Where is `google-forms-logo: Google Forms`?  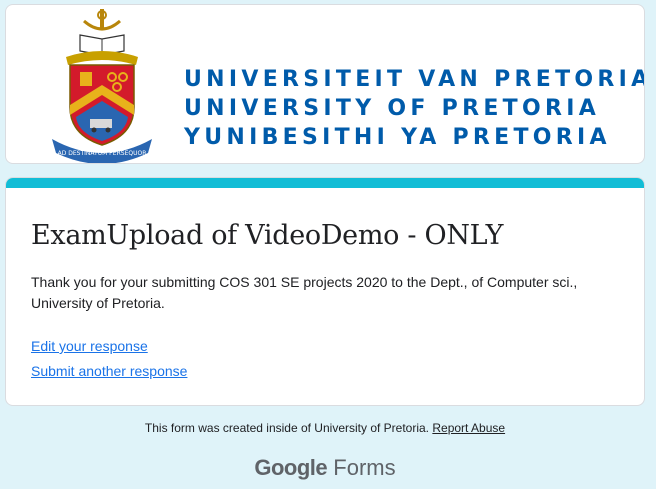
google-forms-logo: Google Forms is located at coordinates (325, 468).